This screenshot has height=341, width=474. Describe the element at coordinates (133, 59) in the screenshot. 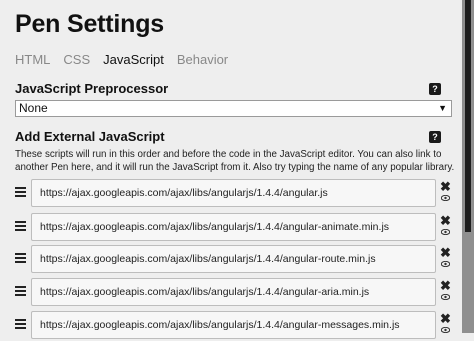

I see `tab-javascript: JavaScript` at that location.